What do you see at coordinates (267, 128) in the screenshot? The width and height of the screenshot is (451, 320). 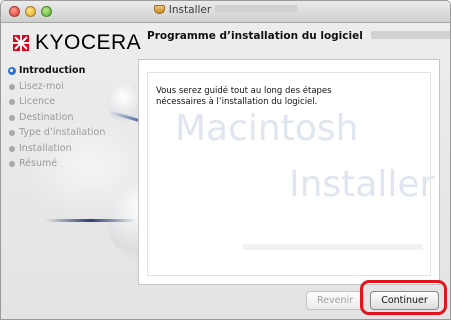 I see `watermark-macintosh: Macintosh` at bounding box center [267, 128].